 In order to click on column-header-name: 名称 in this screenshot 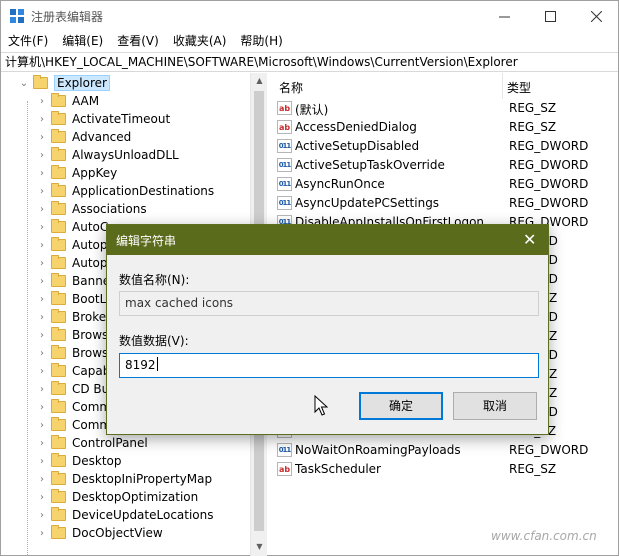, I will do `click(291, 87)`.